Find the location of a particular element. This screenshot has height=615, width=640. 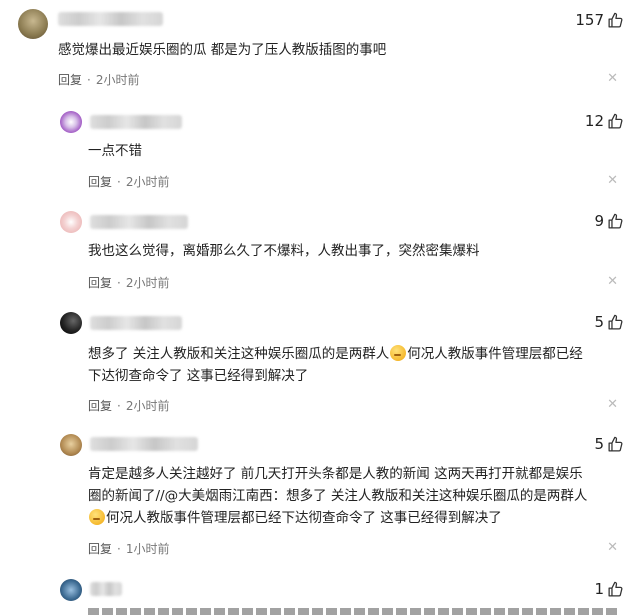

comment-text-line: 肯定是越多人关注越好了 前几天打开头条都是人教的新闻 这两天再打开就都是娱乐 is located at coordinates (335, 474).